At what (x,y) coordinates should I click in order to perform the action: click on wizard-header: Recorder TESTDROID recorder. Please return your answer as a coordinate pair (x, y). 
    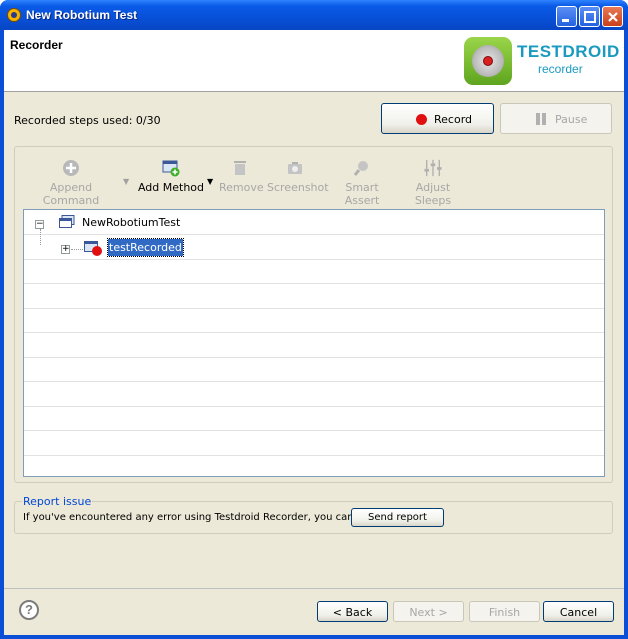
    Looking at the image, I should click on (314, 61).